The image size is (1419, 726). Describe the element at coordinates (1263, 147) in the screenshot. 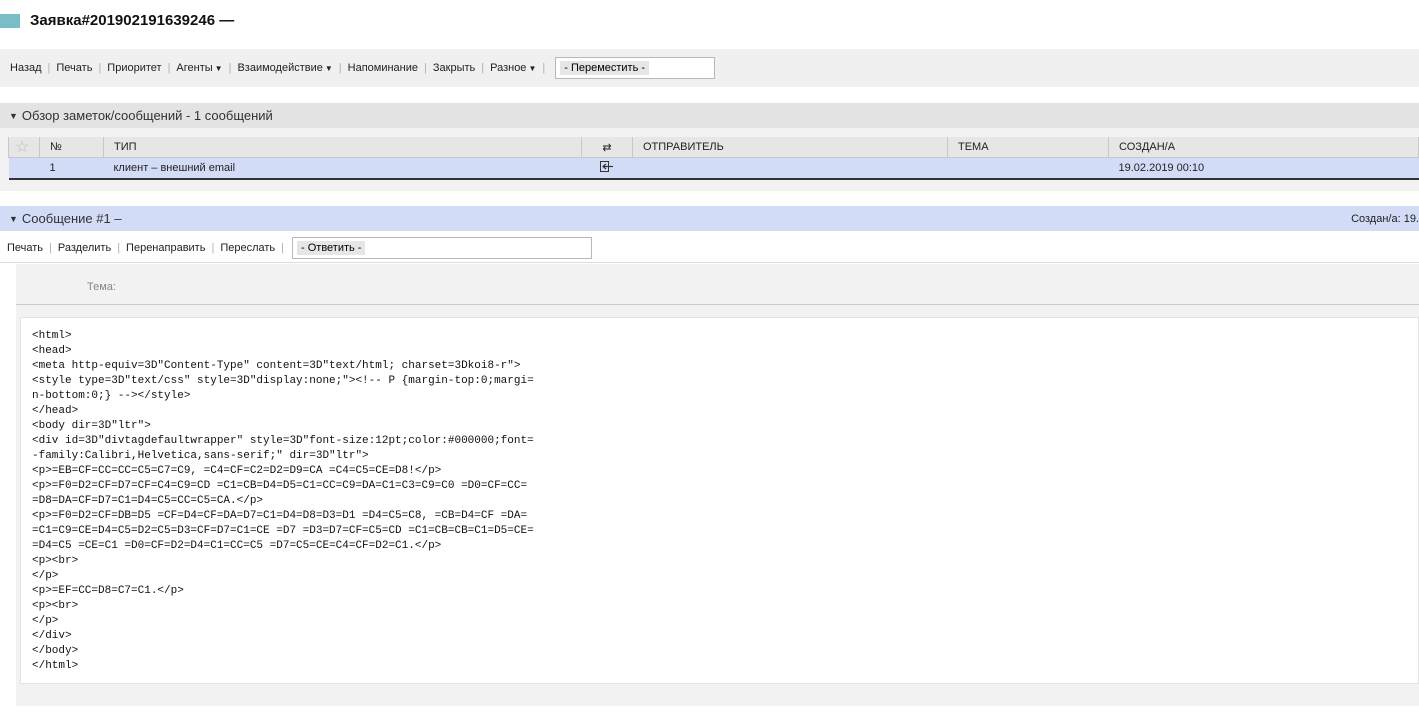

I see `column-header-created: СОЗДАН/А` at that location.